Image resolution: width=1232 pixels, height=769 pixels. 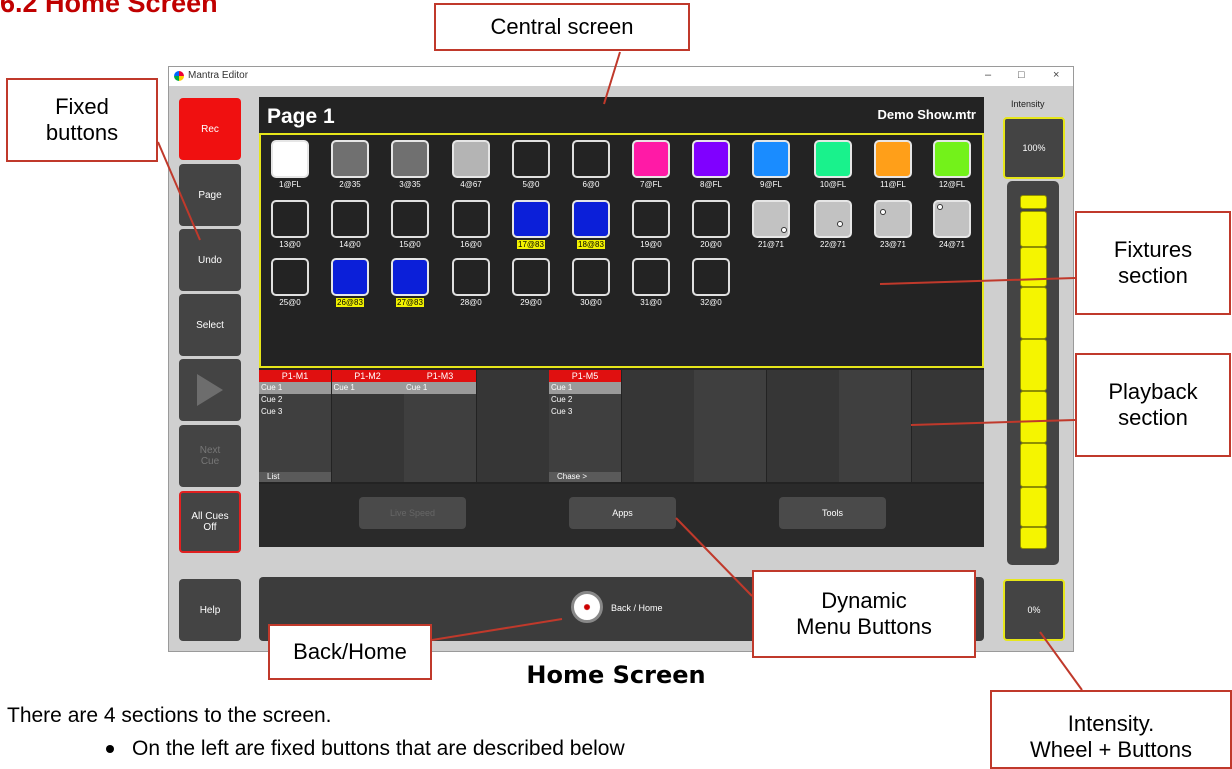 I want to click on callout-intensity: Intensity. Wheel + Buttons, so click(x=1111, y=729).